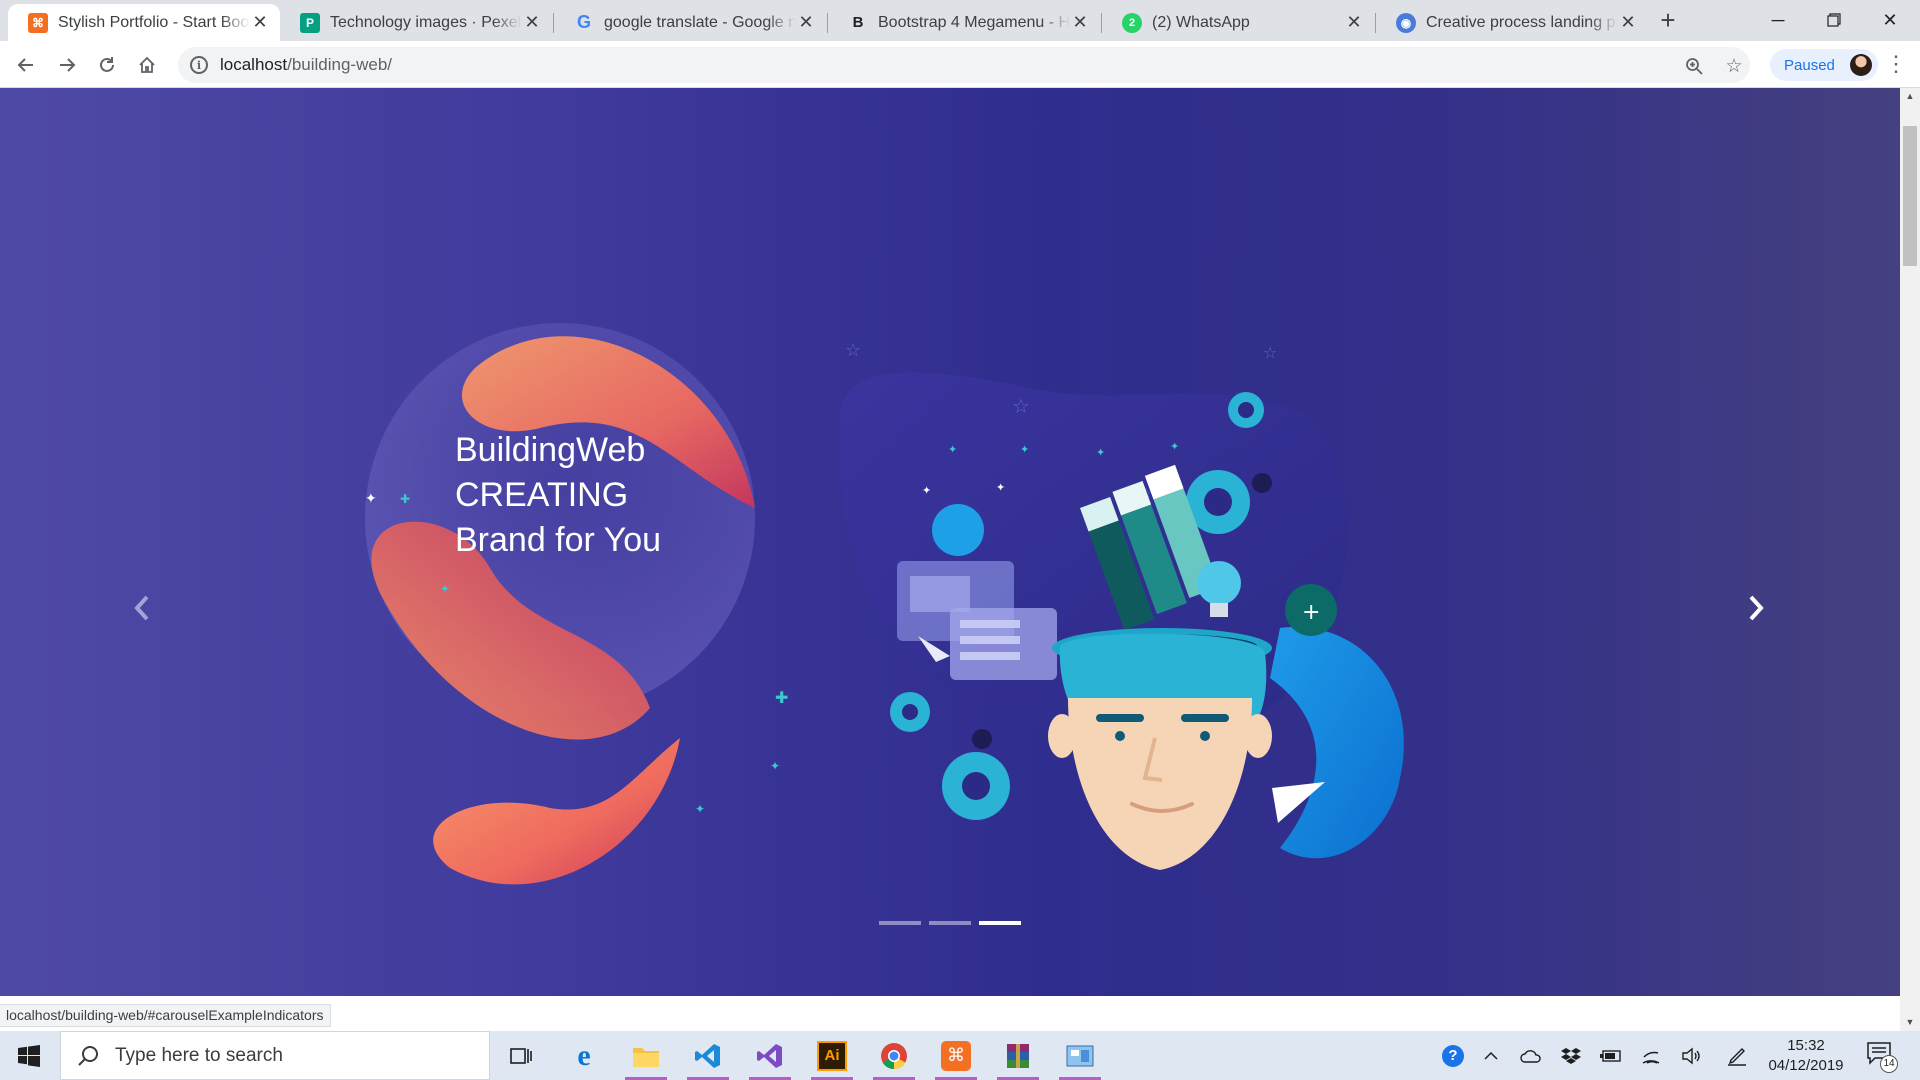 The width and height of the screenshot is (1920, 1080). I want to click on taskbar-vscode, so click(708, 1055).